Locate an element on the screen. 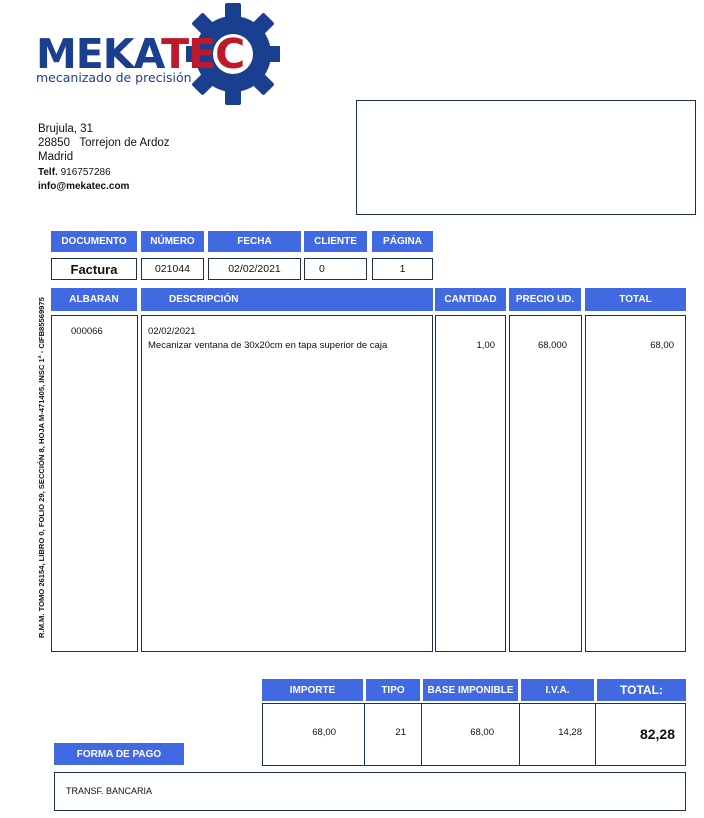  items-column-cantidad is located at coordinates (470, 483).